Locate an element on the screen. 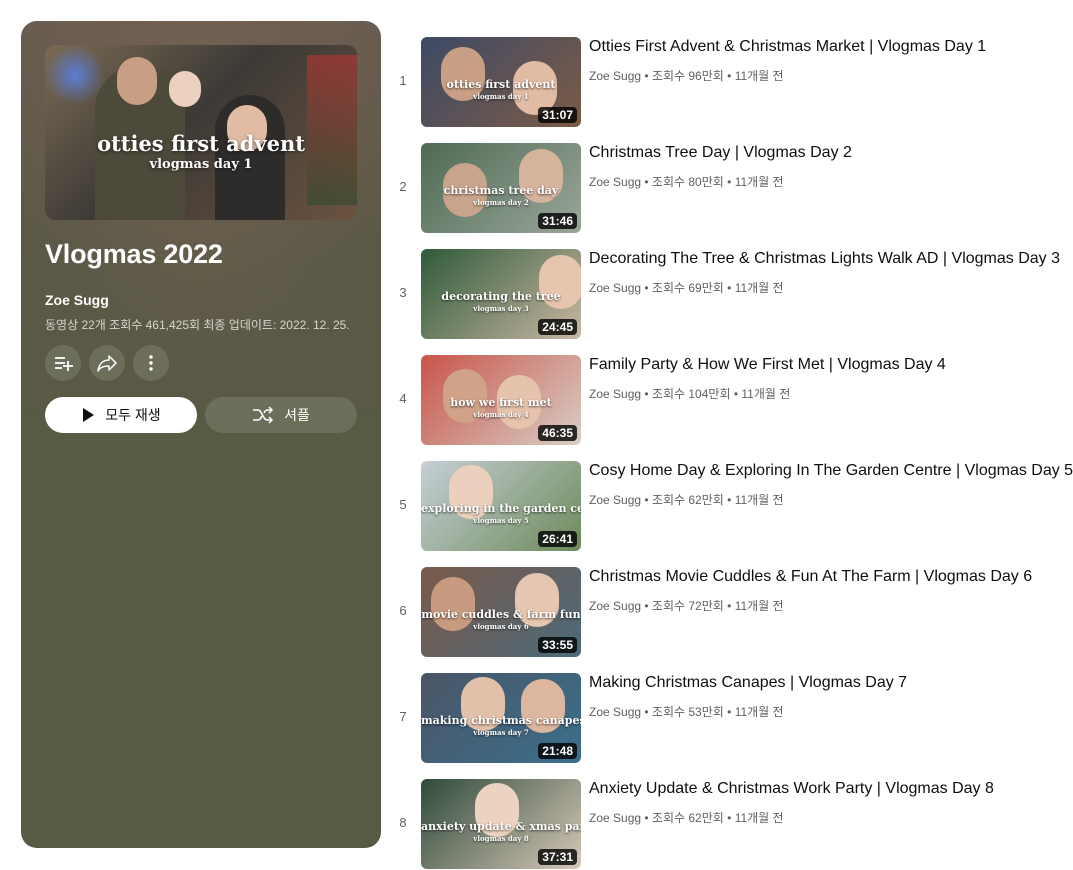 This screenshot has height=870, width=1073. video-metadata: Zoe Sugg • 조회수 53만회 • 11개월 전 is located at coordinates (686, 712).